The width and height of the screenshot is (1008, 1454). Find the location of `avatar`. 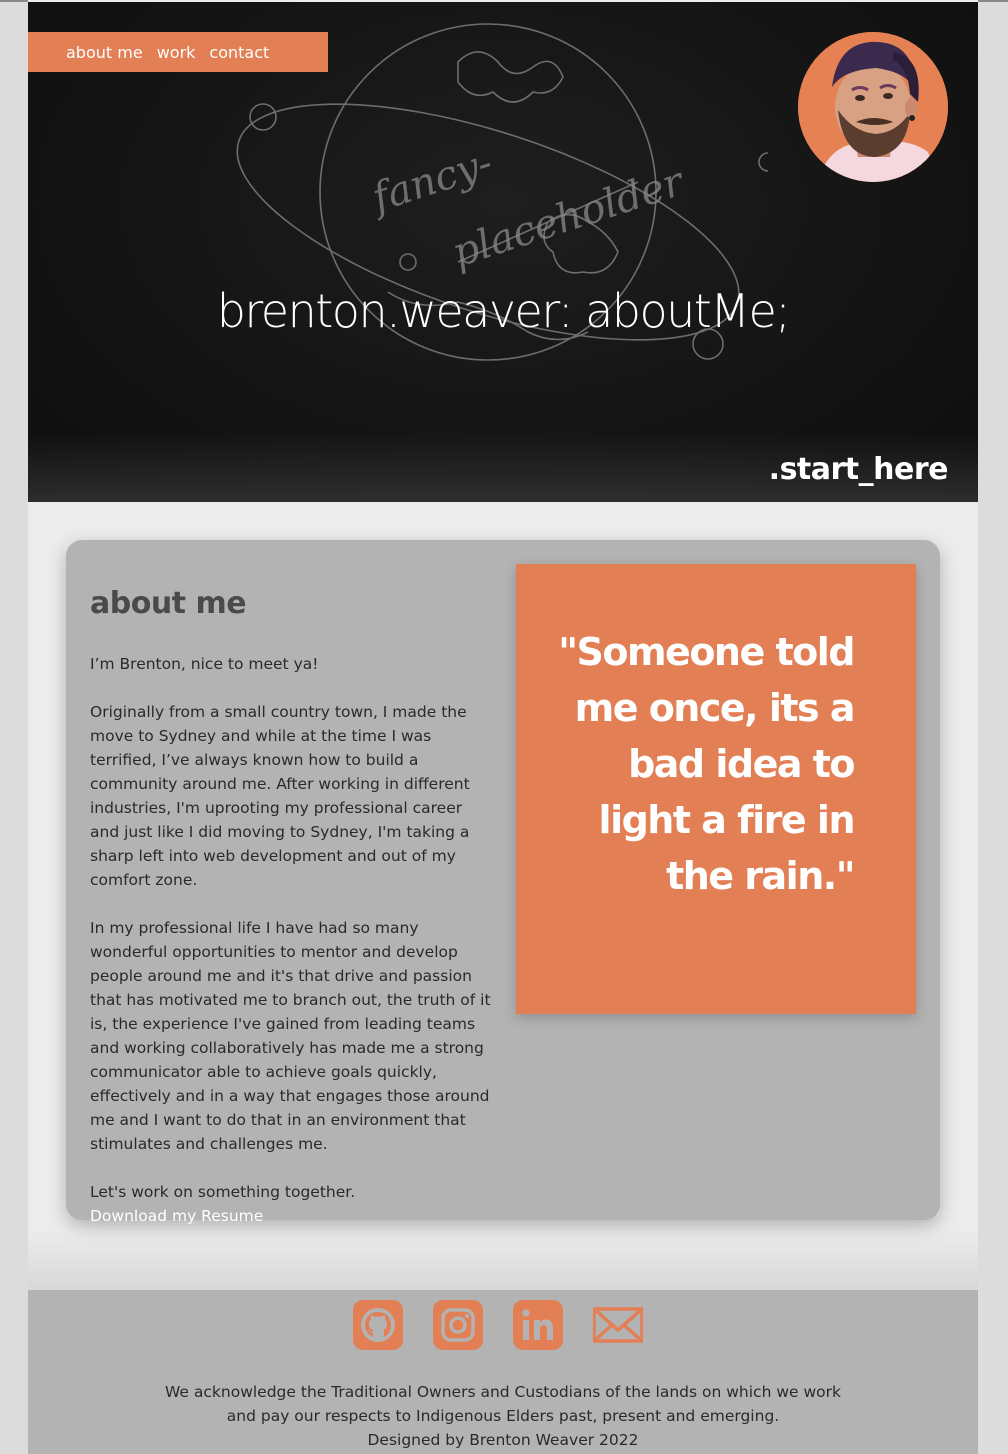

avatar is located at coordinates (873, 107).